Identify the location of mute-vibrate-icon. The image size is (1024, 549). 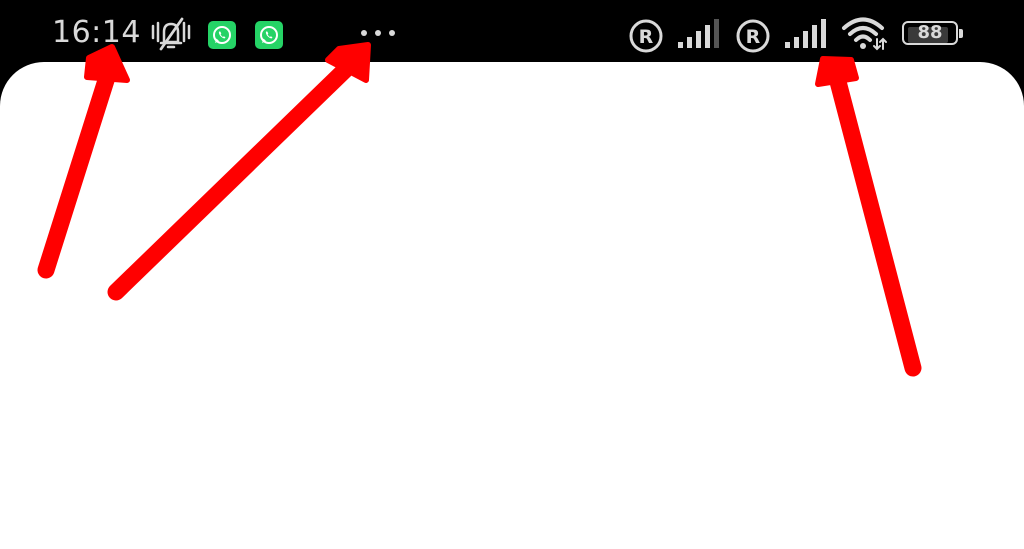
(171, 34).